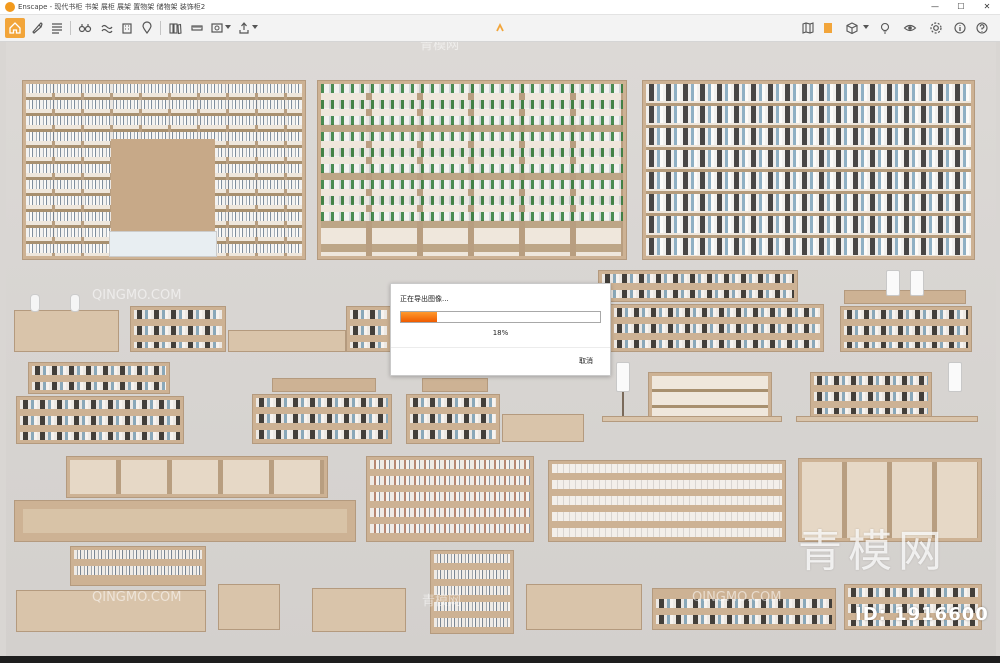  What do you see at coordinates (871, 395) in the screenshot?
I see `console-shelf` at bounding box center [871, 395].